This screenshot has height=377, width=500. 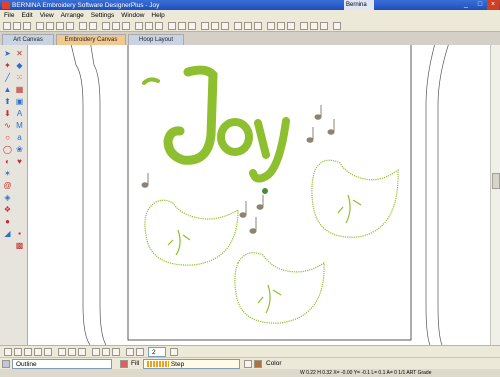 I want to click on letter-a-icon: A, so click(x=19, y=113).